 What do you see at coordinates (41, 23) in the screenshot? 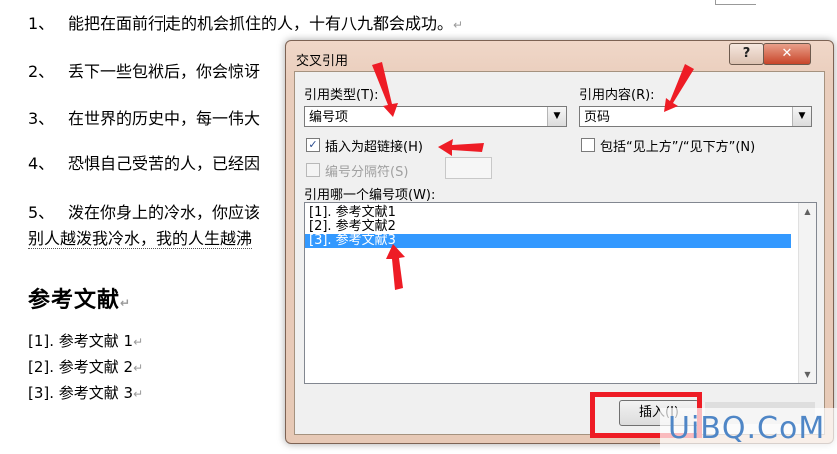
I see `line-number: 1、` at bounding box center [41, 23].